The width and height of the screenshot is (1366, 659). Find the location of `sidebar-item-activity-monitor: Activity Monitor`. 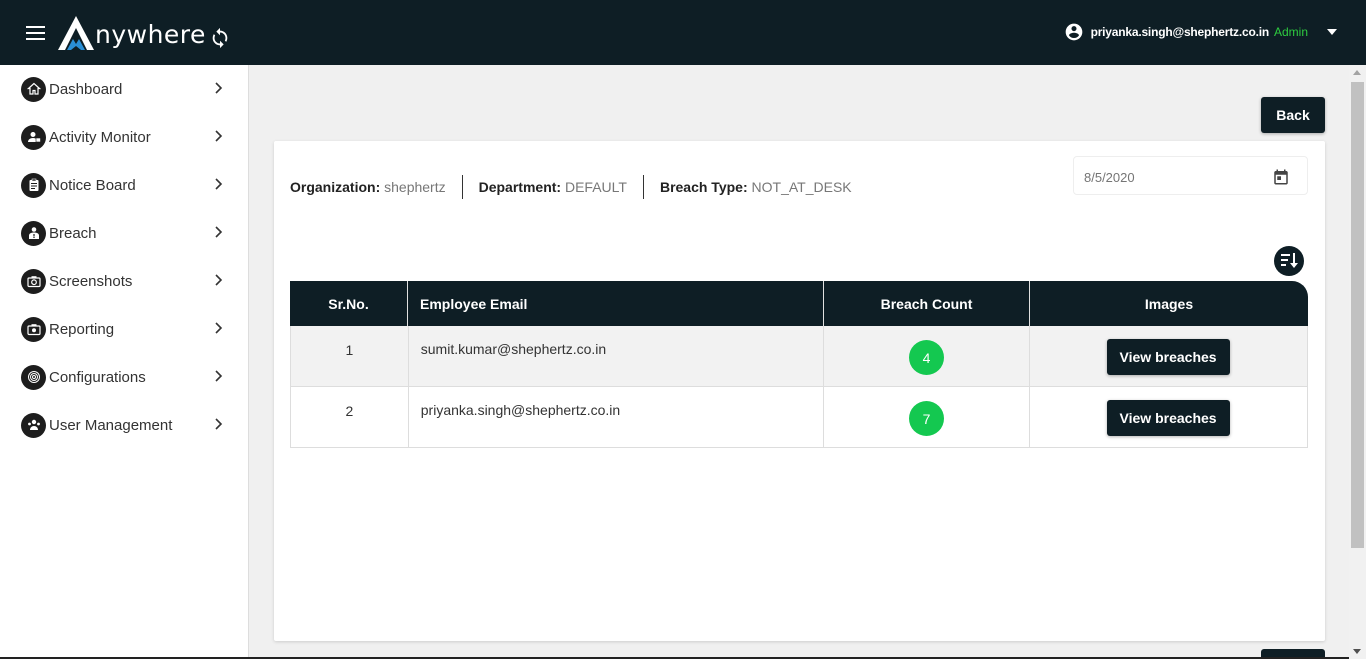

sidebar-item-activity-monitor: Activity Monitor is located at coordinates (124, 137).